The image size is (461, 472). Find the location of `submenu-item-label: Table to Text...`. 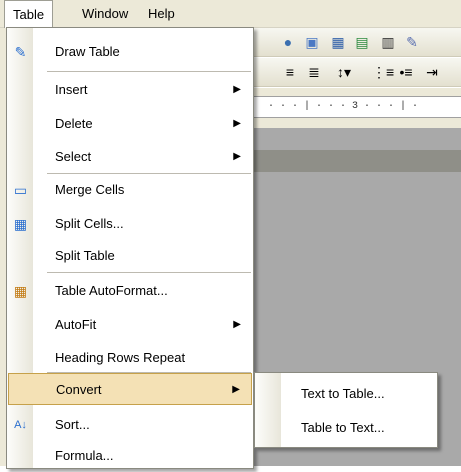

submenu-item-label: Table to Text... is located at coordinates (343, 427).